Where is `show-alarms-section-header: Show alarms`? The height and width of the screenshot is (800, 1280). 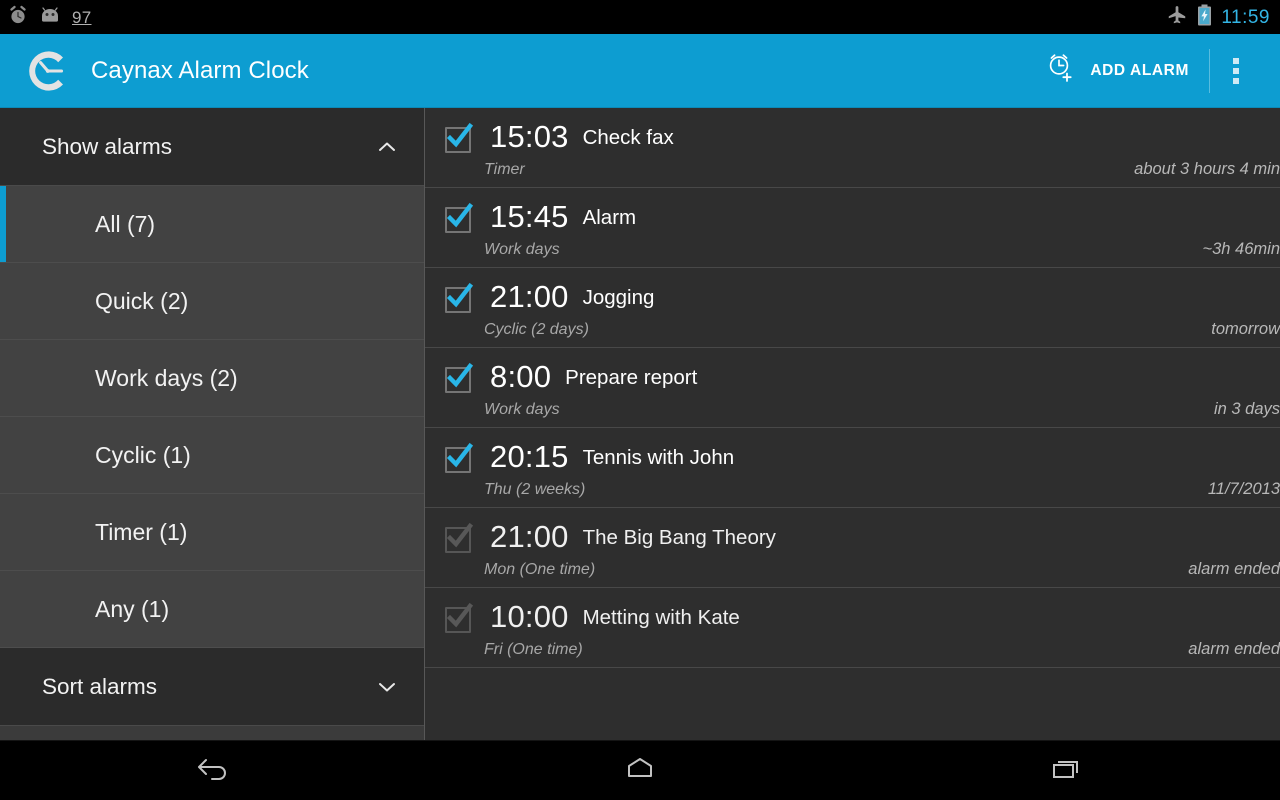 show-alarms-section-header: Show alarms is located at coordinates (212, 147).